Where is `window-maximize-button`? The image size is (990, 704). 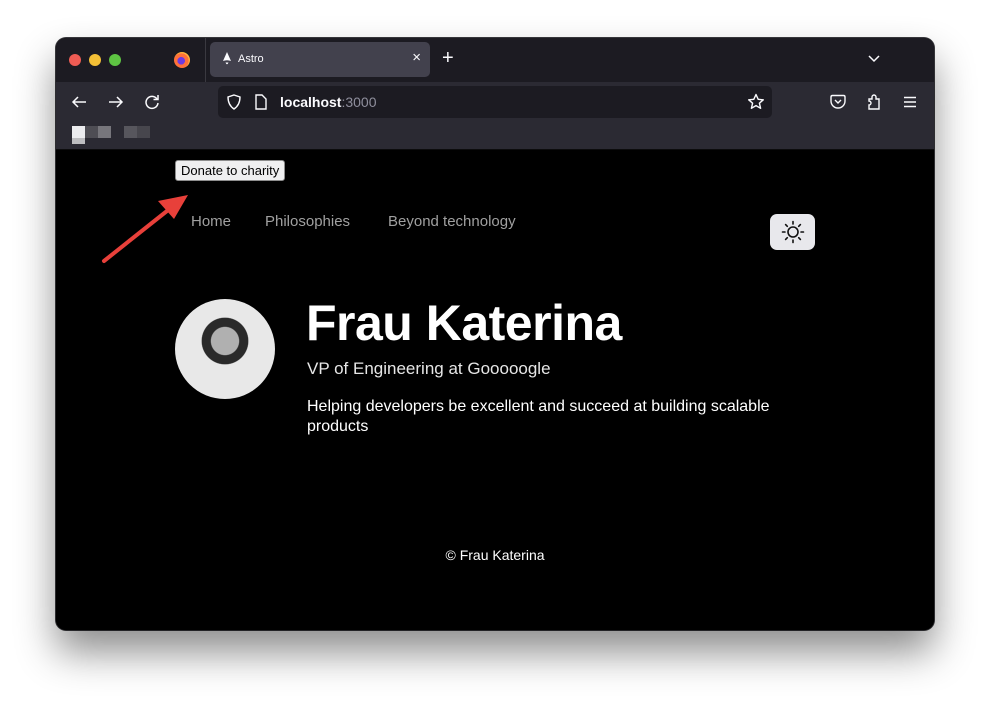 window-maximize-button is located at coordinates (115, 60).